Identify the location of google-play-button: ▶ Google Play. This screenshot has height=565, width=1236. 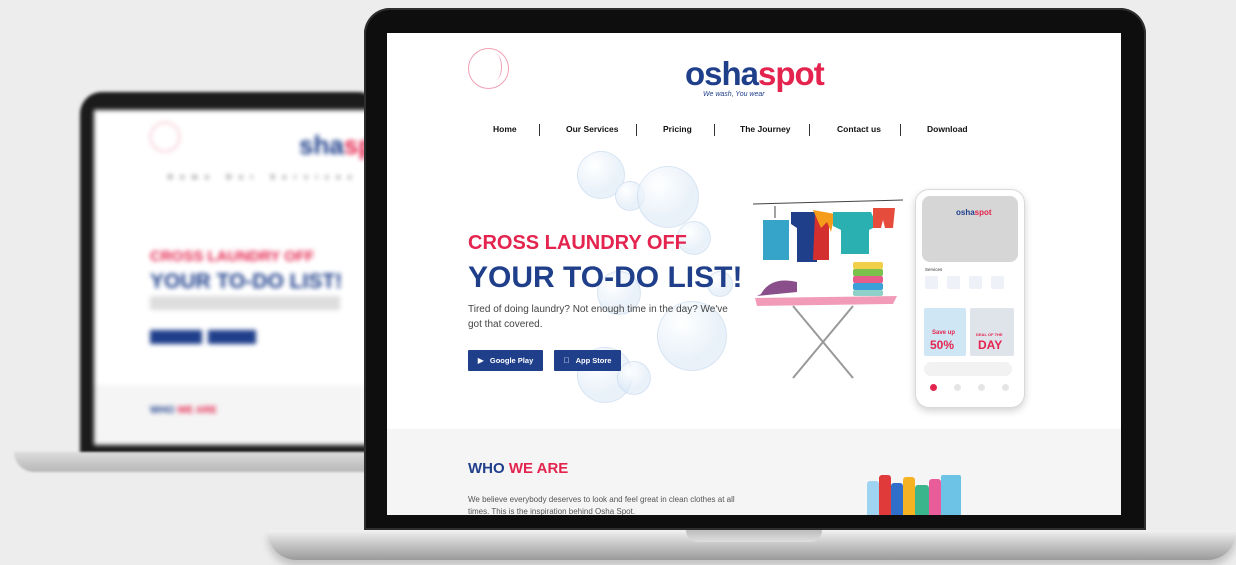
(505, 360).